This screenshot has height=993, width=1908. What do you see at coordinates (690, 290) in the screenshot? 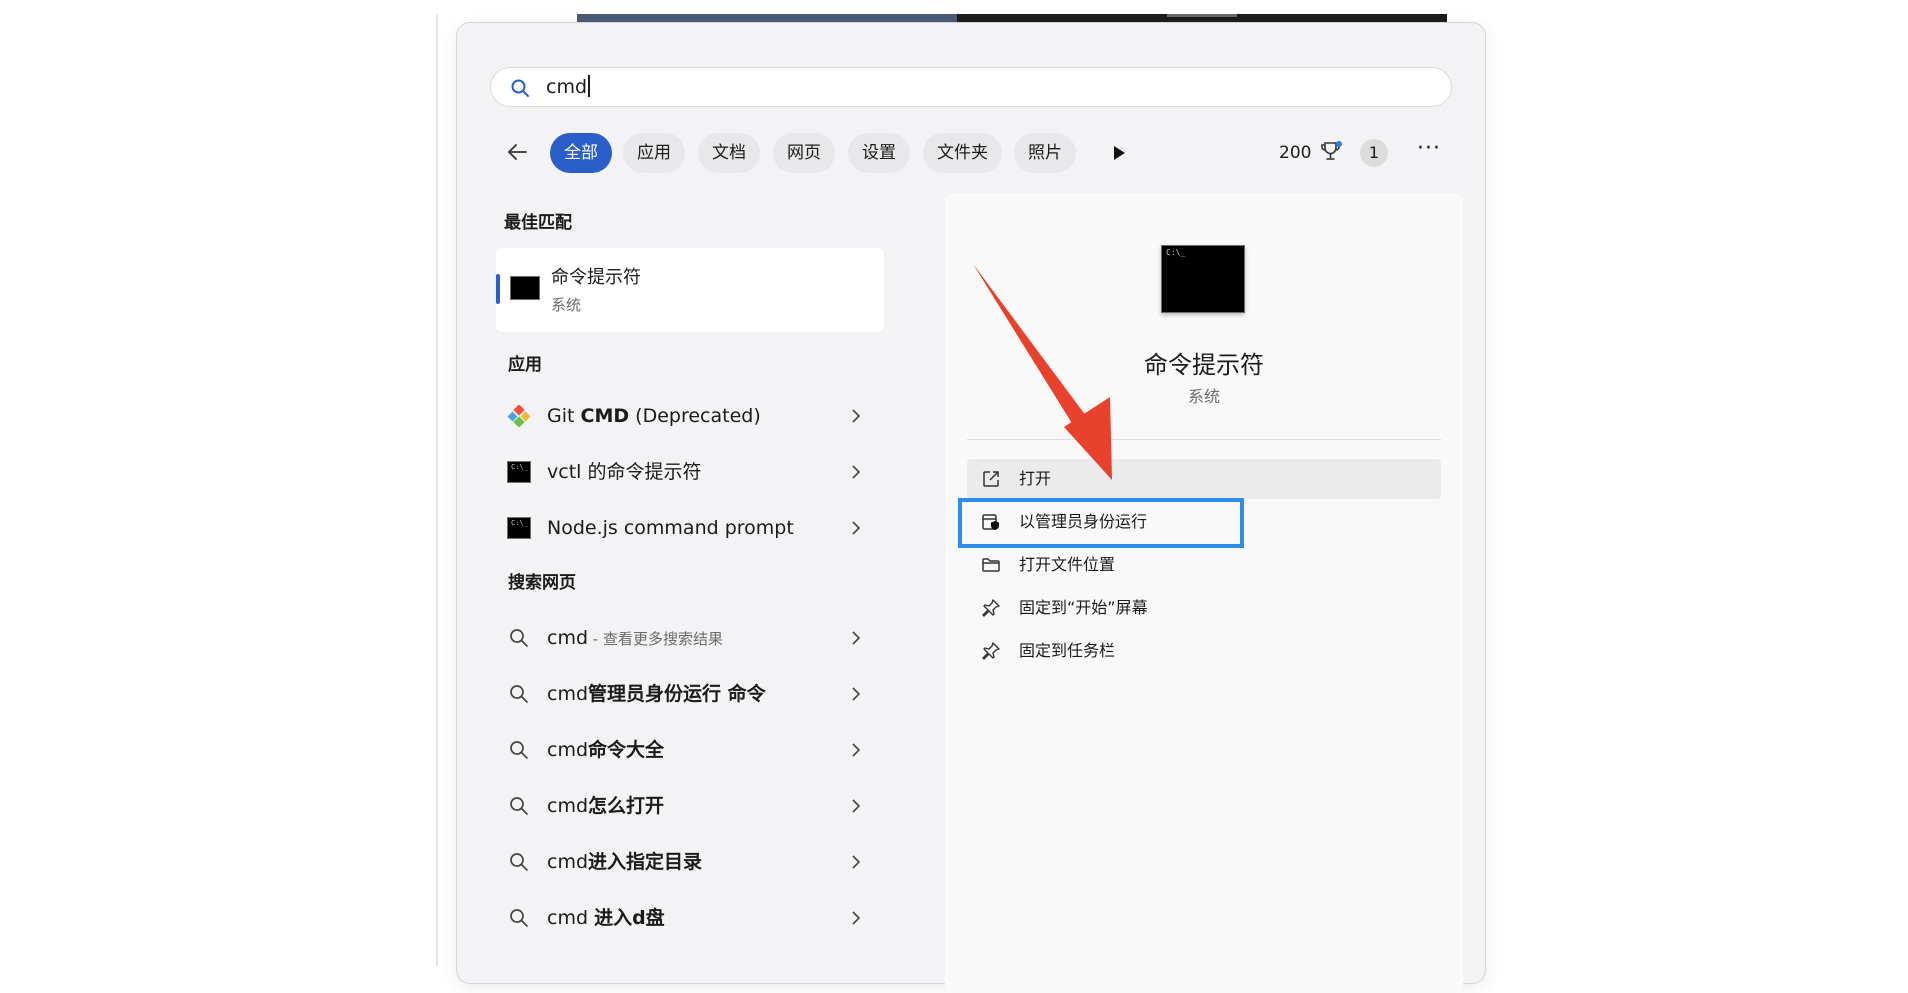
I see `best-match-item: 命令提示符 系统` at bounding box center [690, 290].